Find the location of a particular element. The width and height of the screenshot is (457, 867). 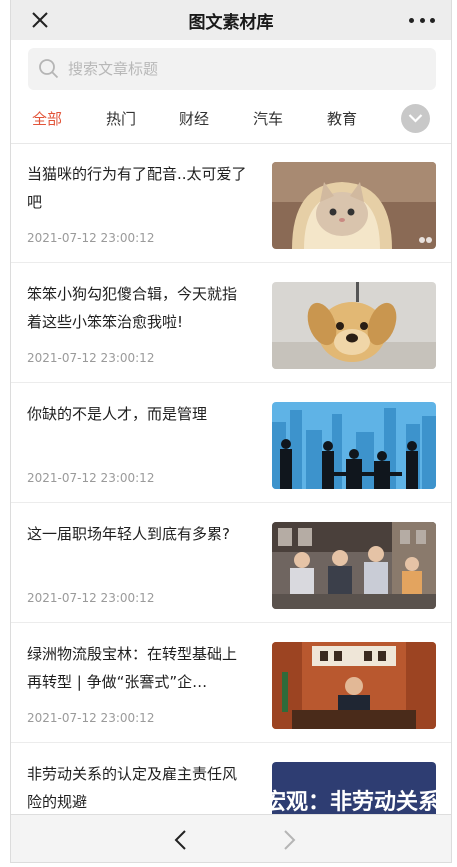

article-title: 非劳动关系的认定及雇主责任风险的规避 is located at coordinates (132, 788).